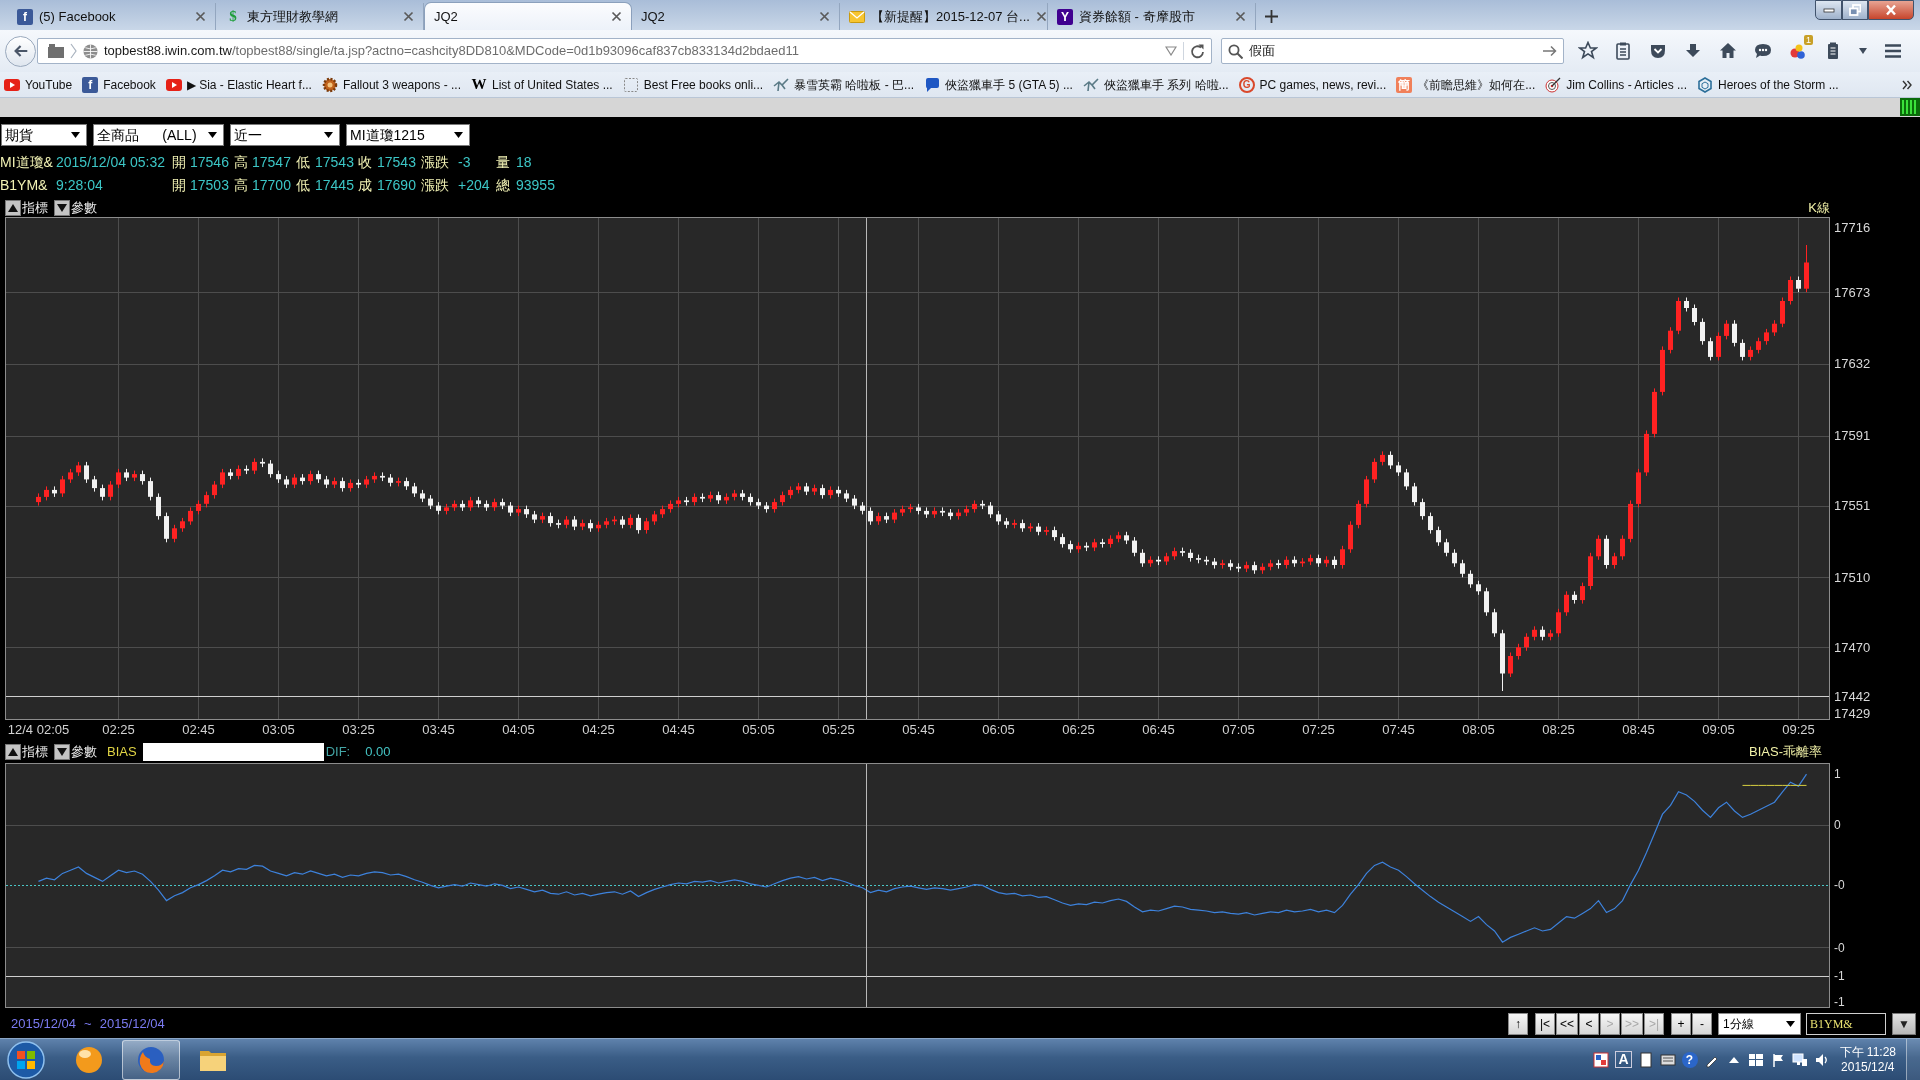 The height and width of the screenshot is (1080, 1920). Describe the element at coordinates (233, 751) in the screenshot. I see `input-field` at that location.